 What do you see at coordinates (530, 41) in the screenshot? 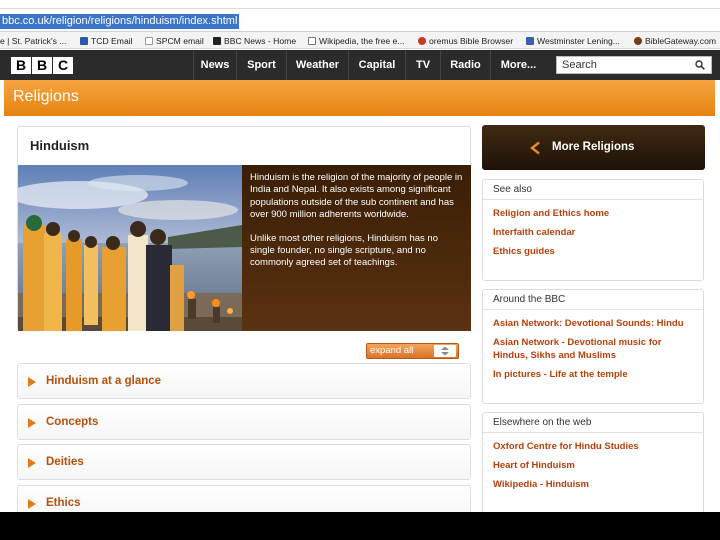
I see `westminster-icon` at bounding box center [530, 41].